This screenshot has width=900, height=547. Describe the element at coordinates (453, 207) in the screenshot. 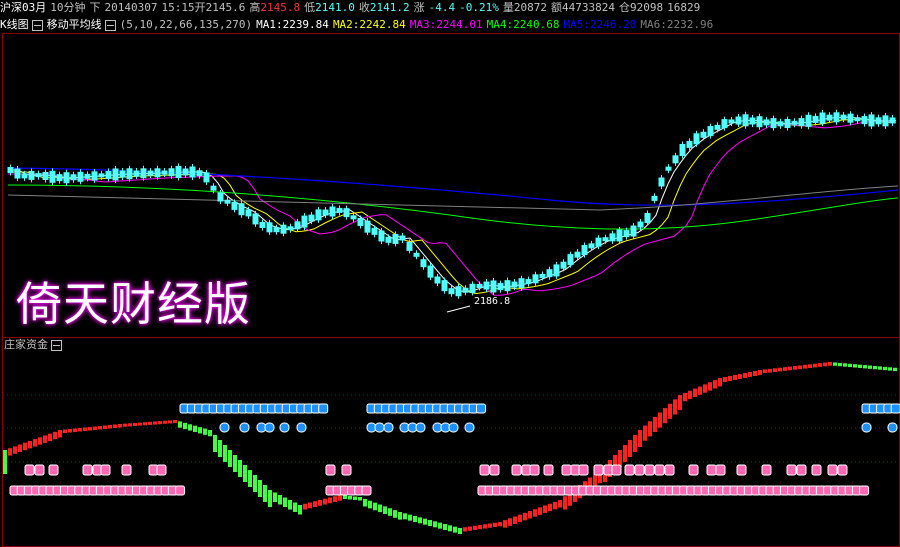

I see `ma4-line` at that location.